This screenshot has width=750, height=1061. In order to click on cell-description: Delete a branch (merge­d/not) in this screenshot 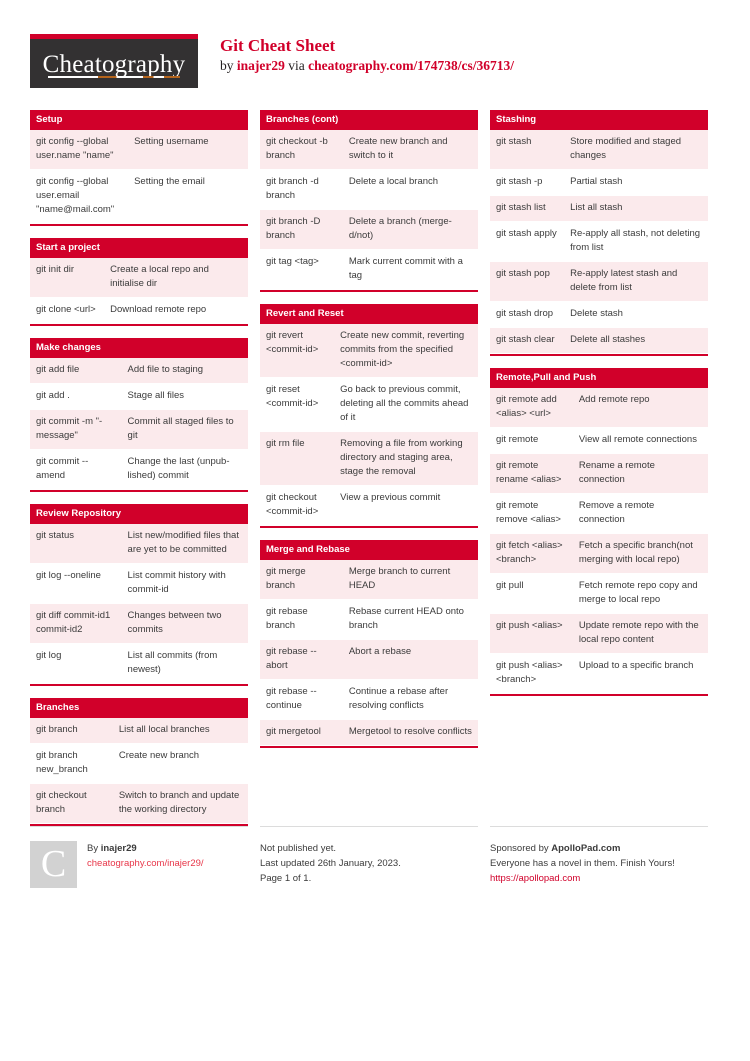, I will do `click(400, 228)`.